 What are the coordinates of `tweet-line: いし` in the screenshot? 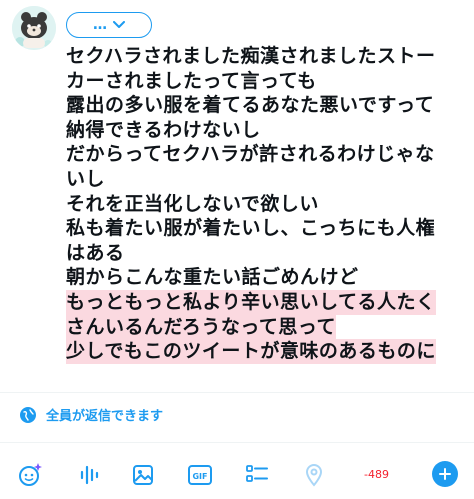 It's located at (86, 178).